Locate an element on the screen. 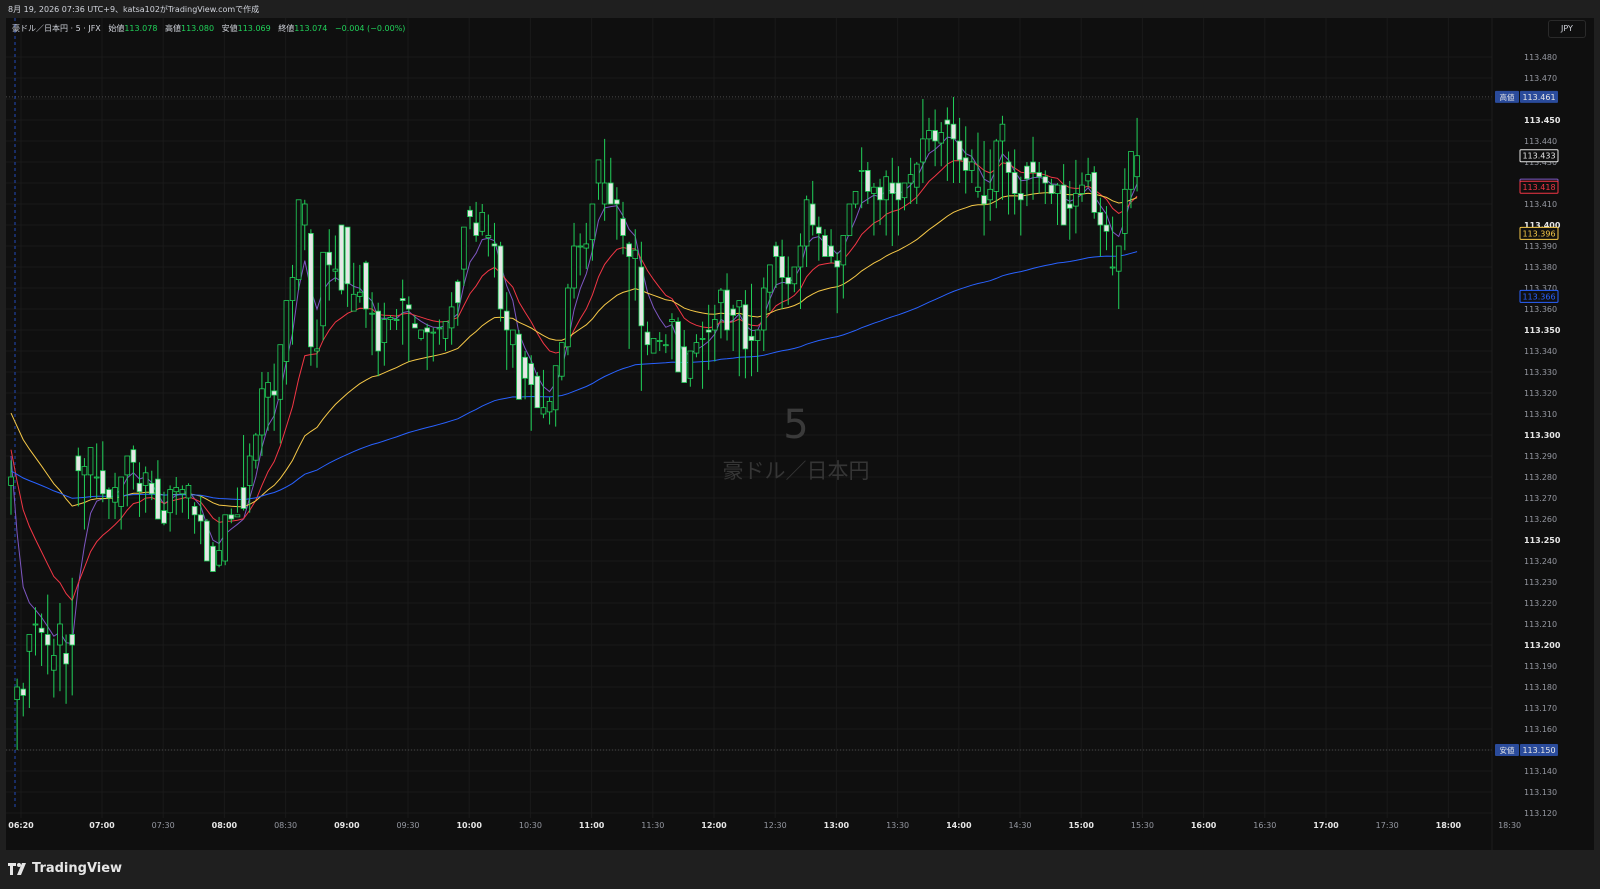  currency-button: JPY is located at coordinates (1567, 29).